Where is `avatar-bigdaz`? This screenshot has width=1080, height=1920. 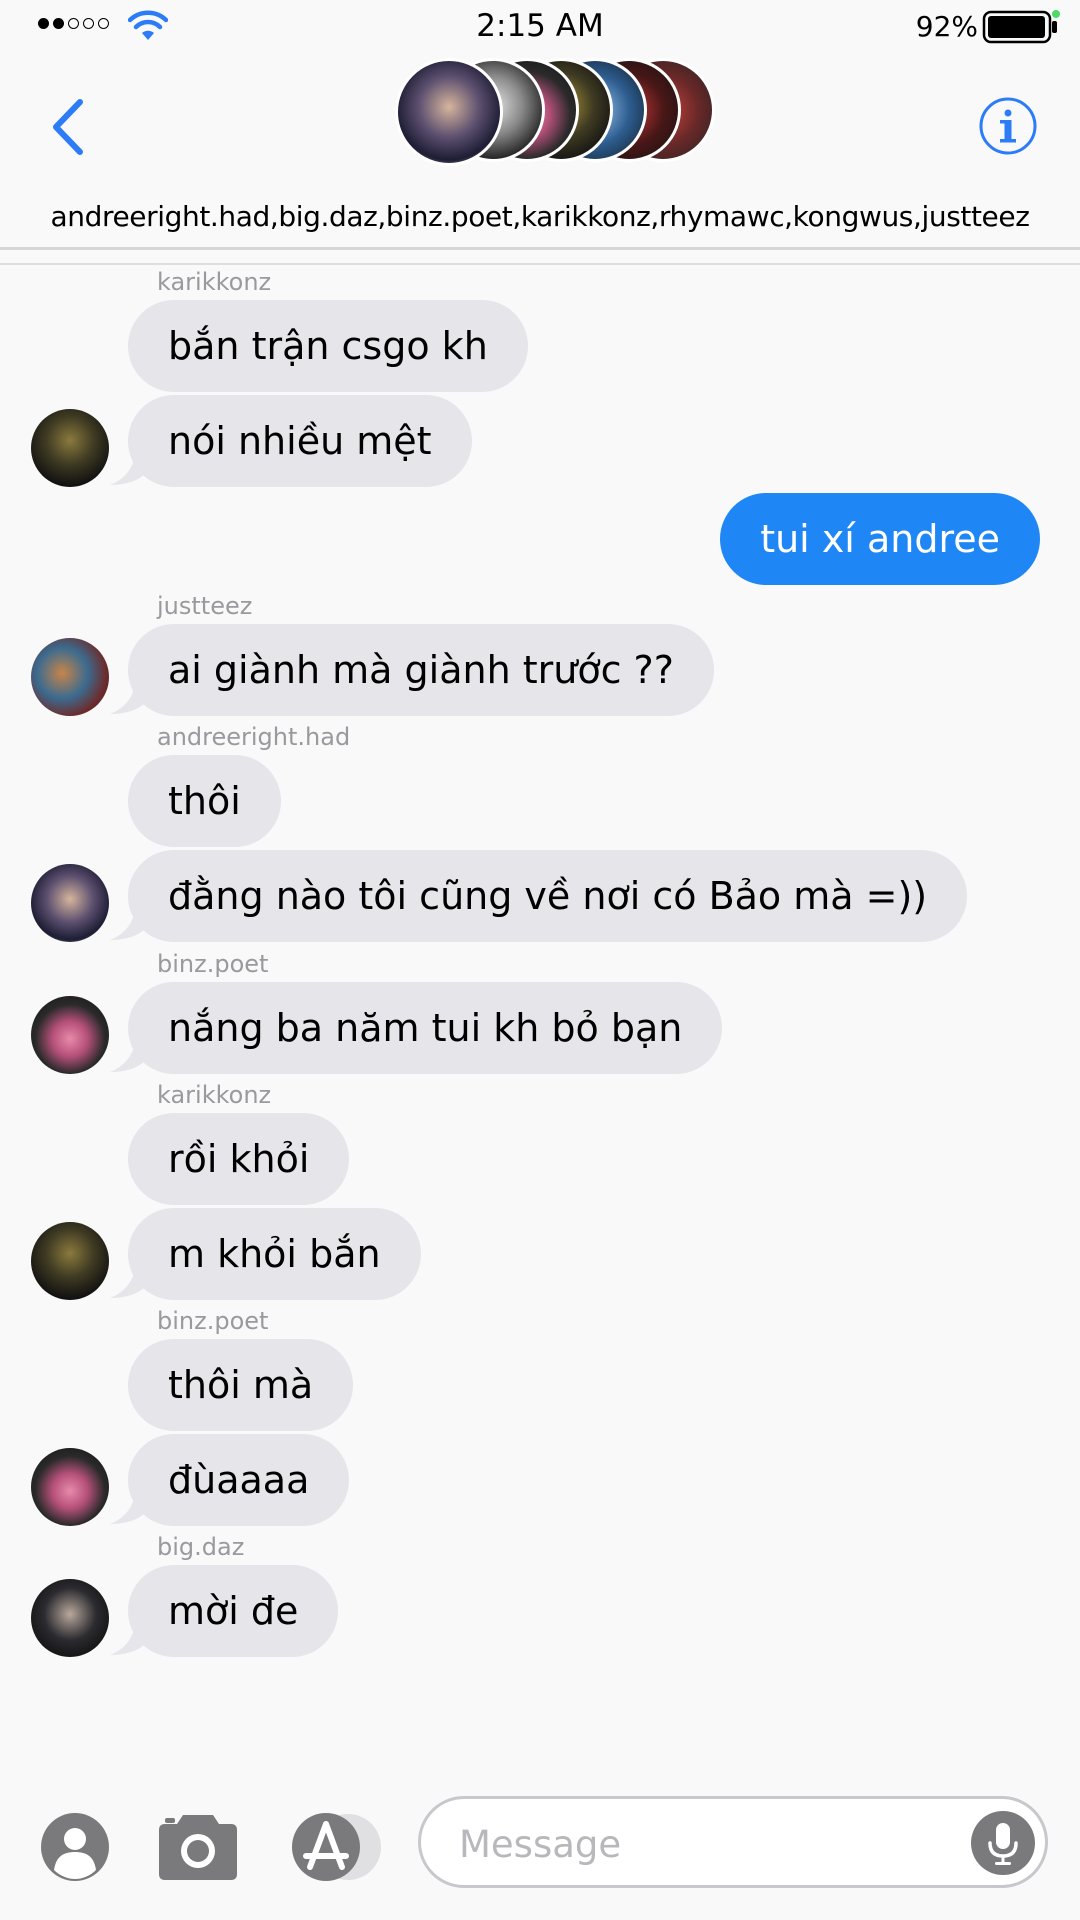
avatar-bigdaz is located at coordinates (70, 1618).